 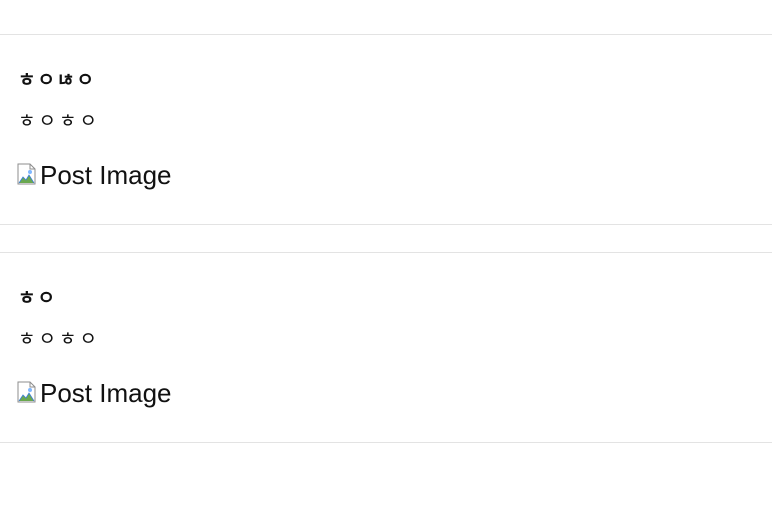 What do you see at coordinates (57, 80) in the screenshot?
I see `post-title: ㅎㅇㄶㅇ` at bounding box center [57, 80].